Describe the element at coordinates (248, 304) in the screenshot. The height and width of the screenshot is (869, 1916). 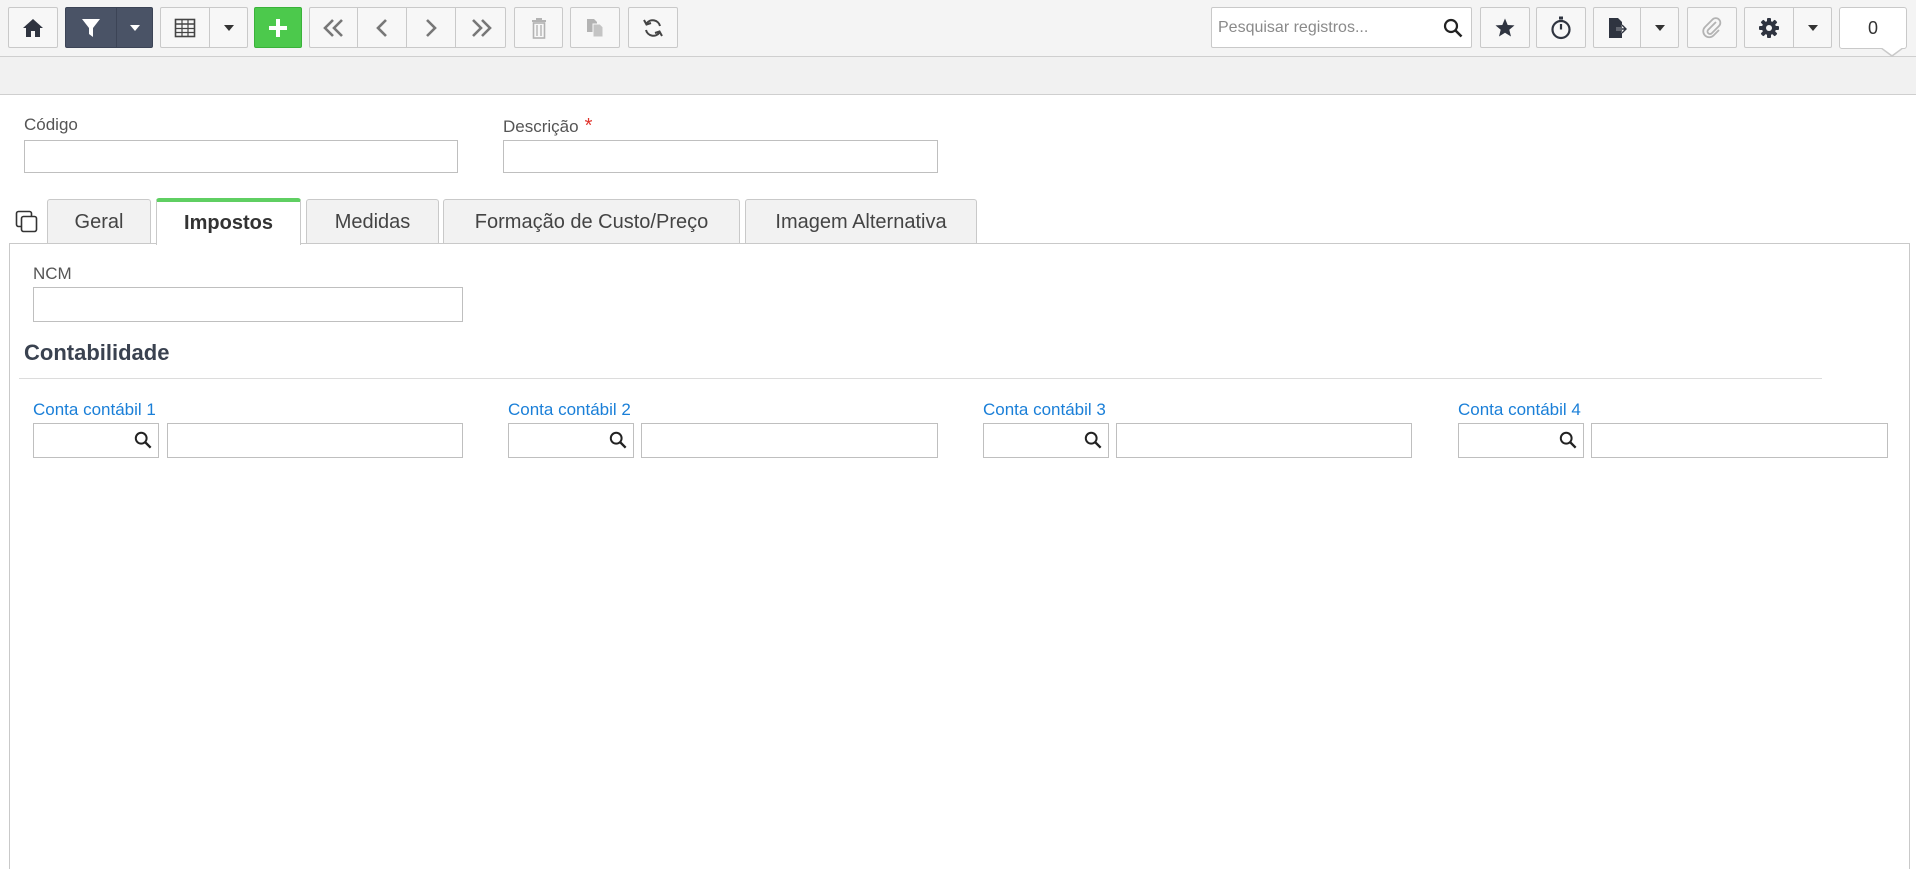
I see `ncm-input` at that location.